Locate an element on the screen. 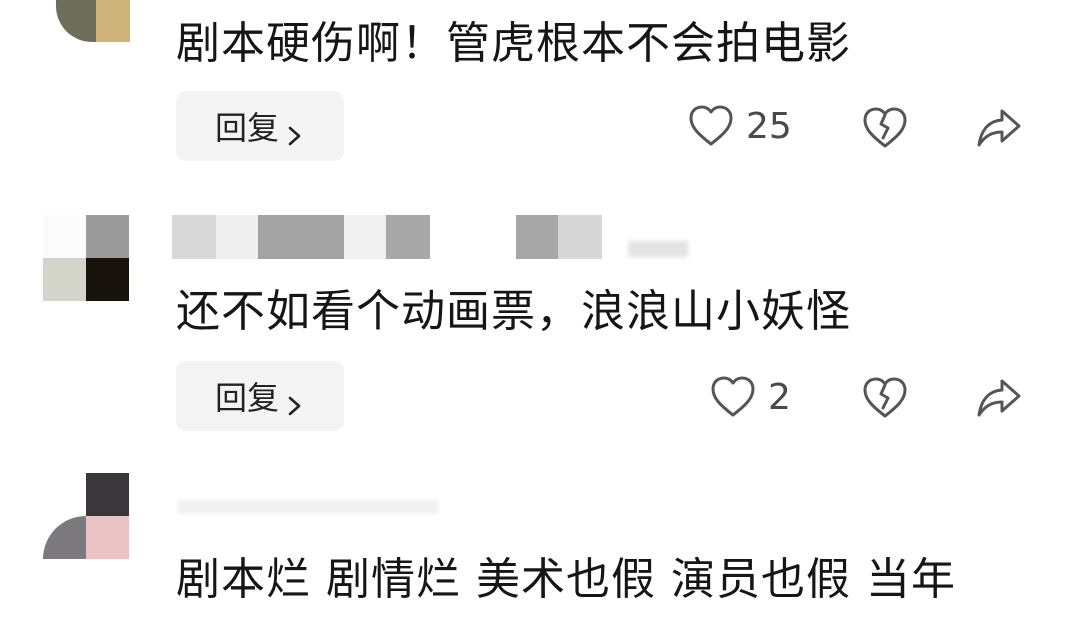 The image size is (1078, 632). like-button: 2 is located at coordinates (750, 397).